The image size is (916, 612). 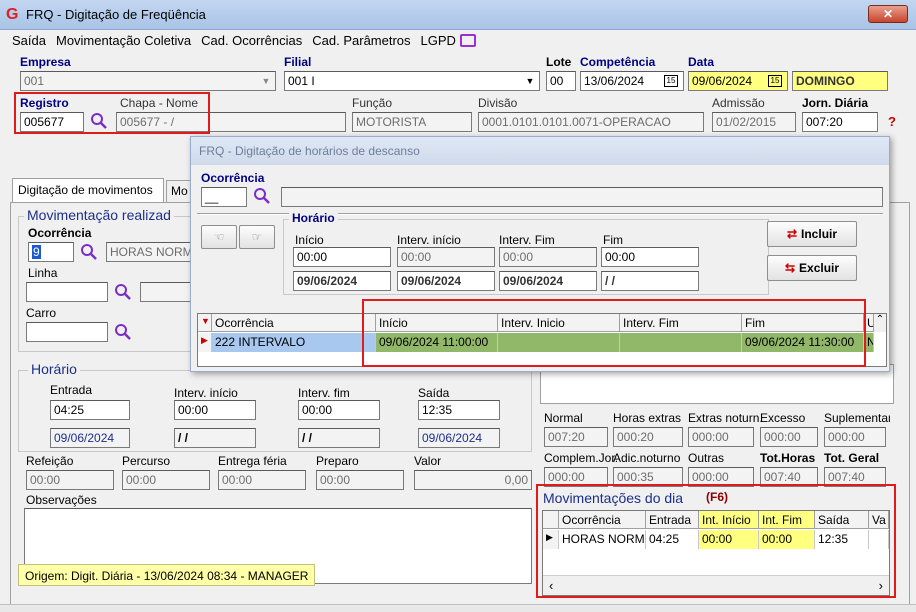 What do you see at coordinates (437, 323) in the screenshot?
I see `dialog-header-inicio: Início` at bounding box center [437, 323].